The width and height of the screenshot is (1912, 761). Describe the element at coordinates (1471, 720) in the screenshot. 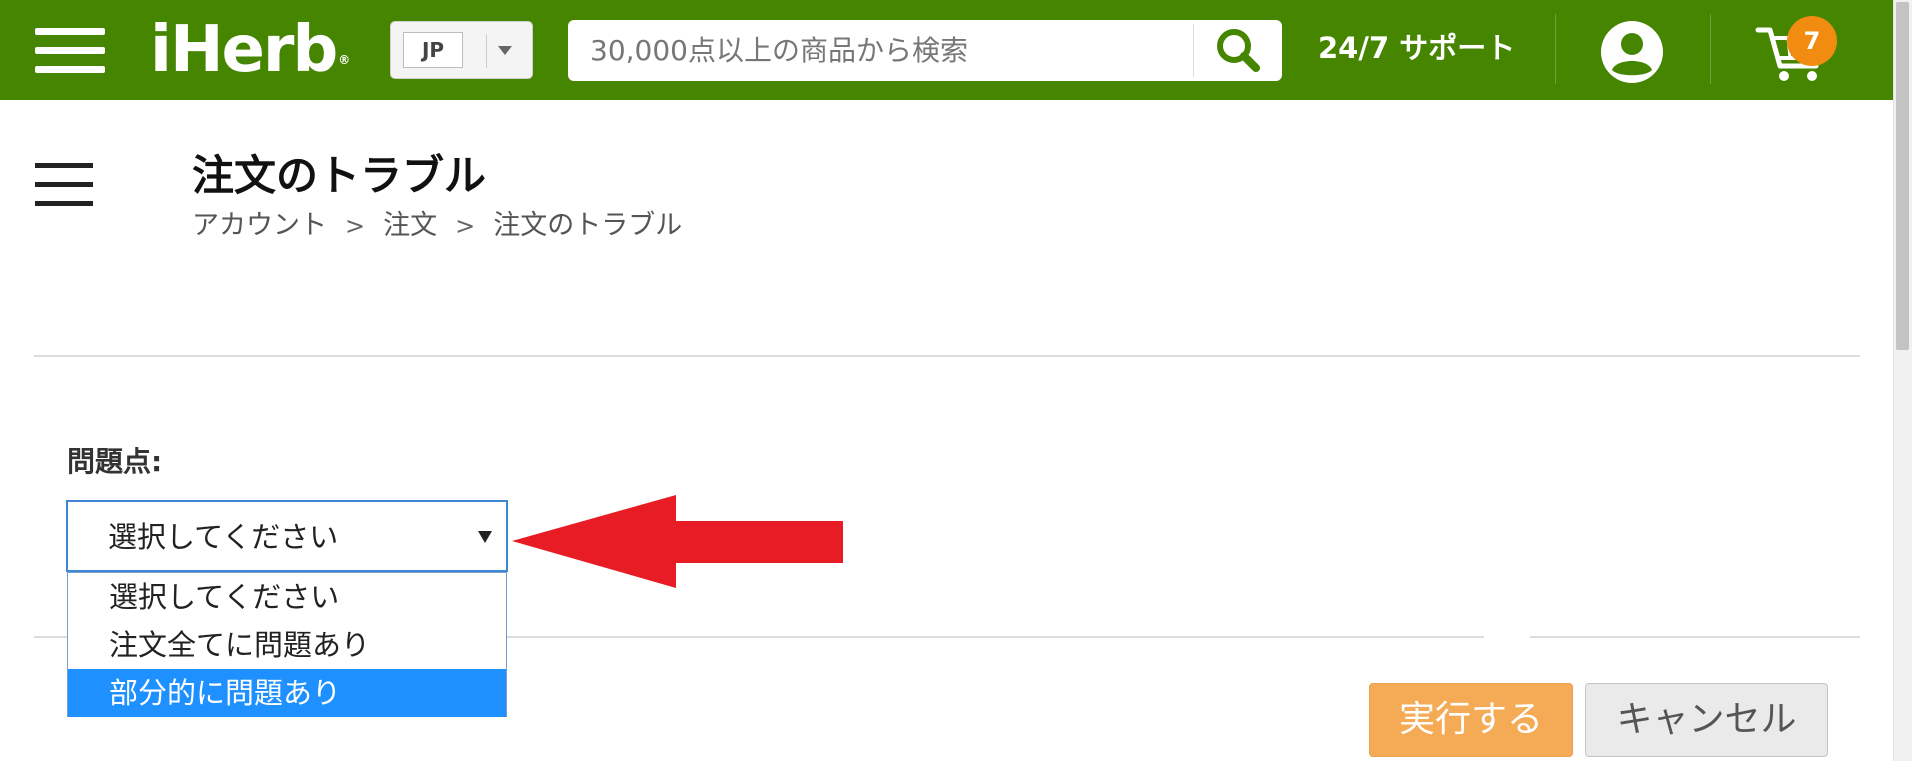

I see `submit-button: 実行する` at that location.